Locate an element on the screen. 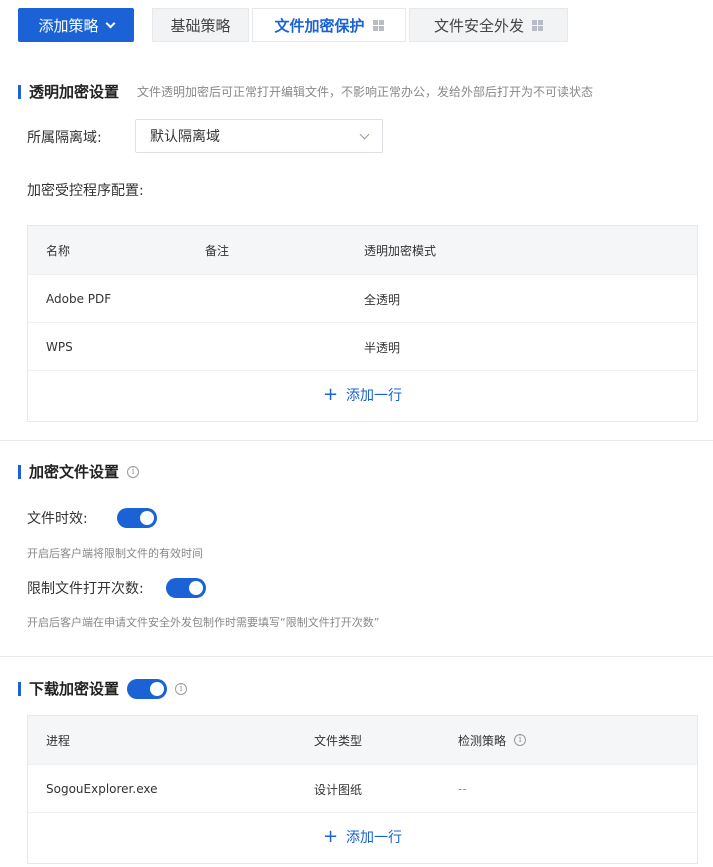 The height and width of the screenshot is (867, 713). table-row: WPS 半透明 is located at coordinates (362, 346).